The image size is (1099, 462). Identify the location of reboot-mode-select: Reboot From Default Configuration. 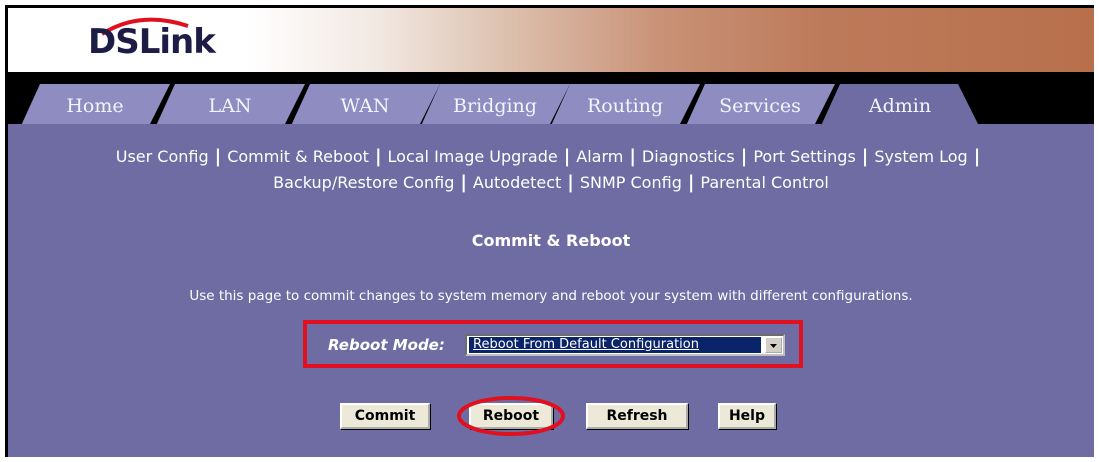
(625, 345).